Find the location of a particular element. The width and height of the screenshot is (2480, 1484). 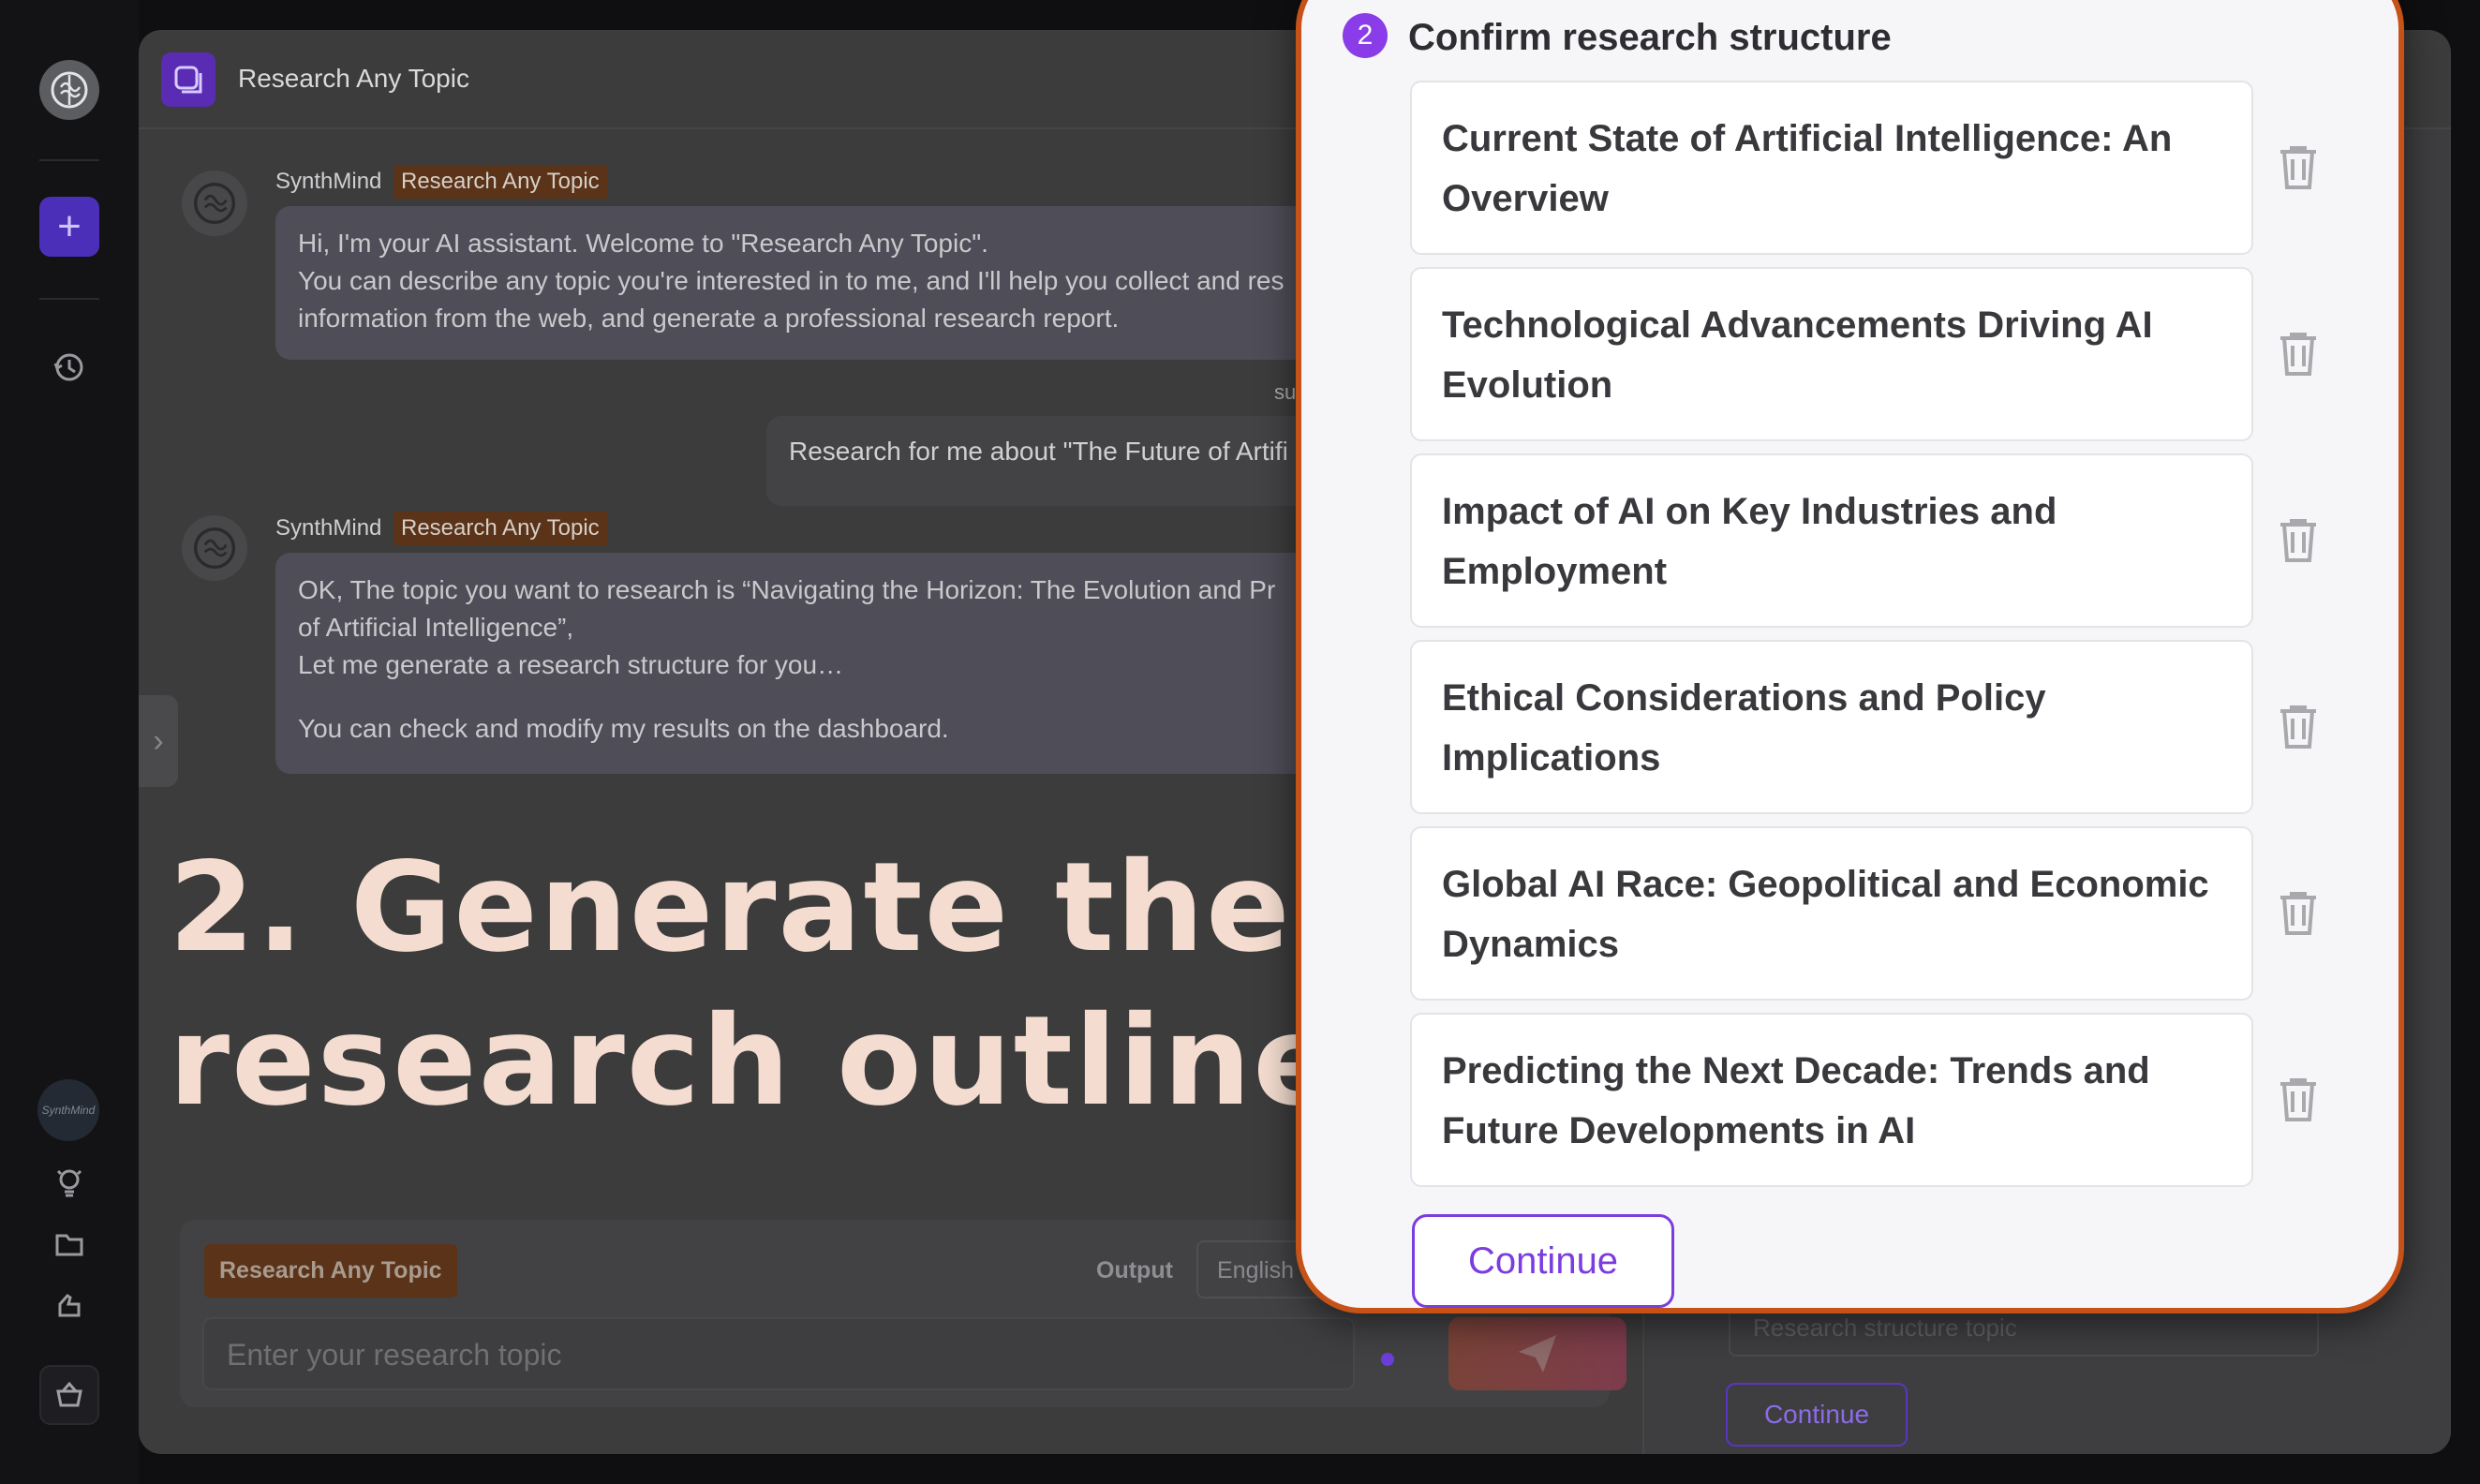

dashboard-continue-button: Continue is located at coordinates (1817, 1415).